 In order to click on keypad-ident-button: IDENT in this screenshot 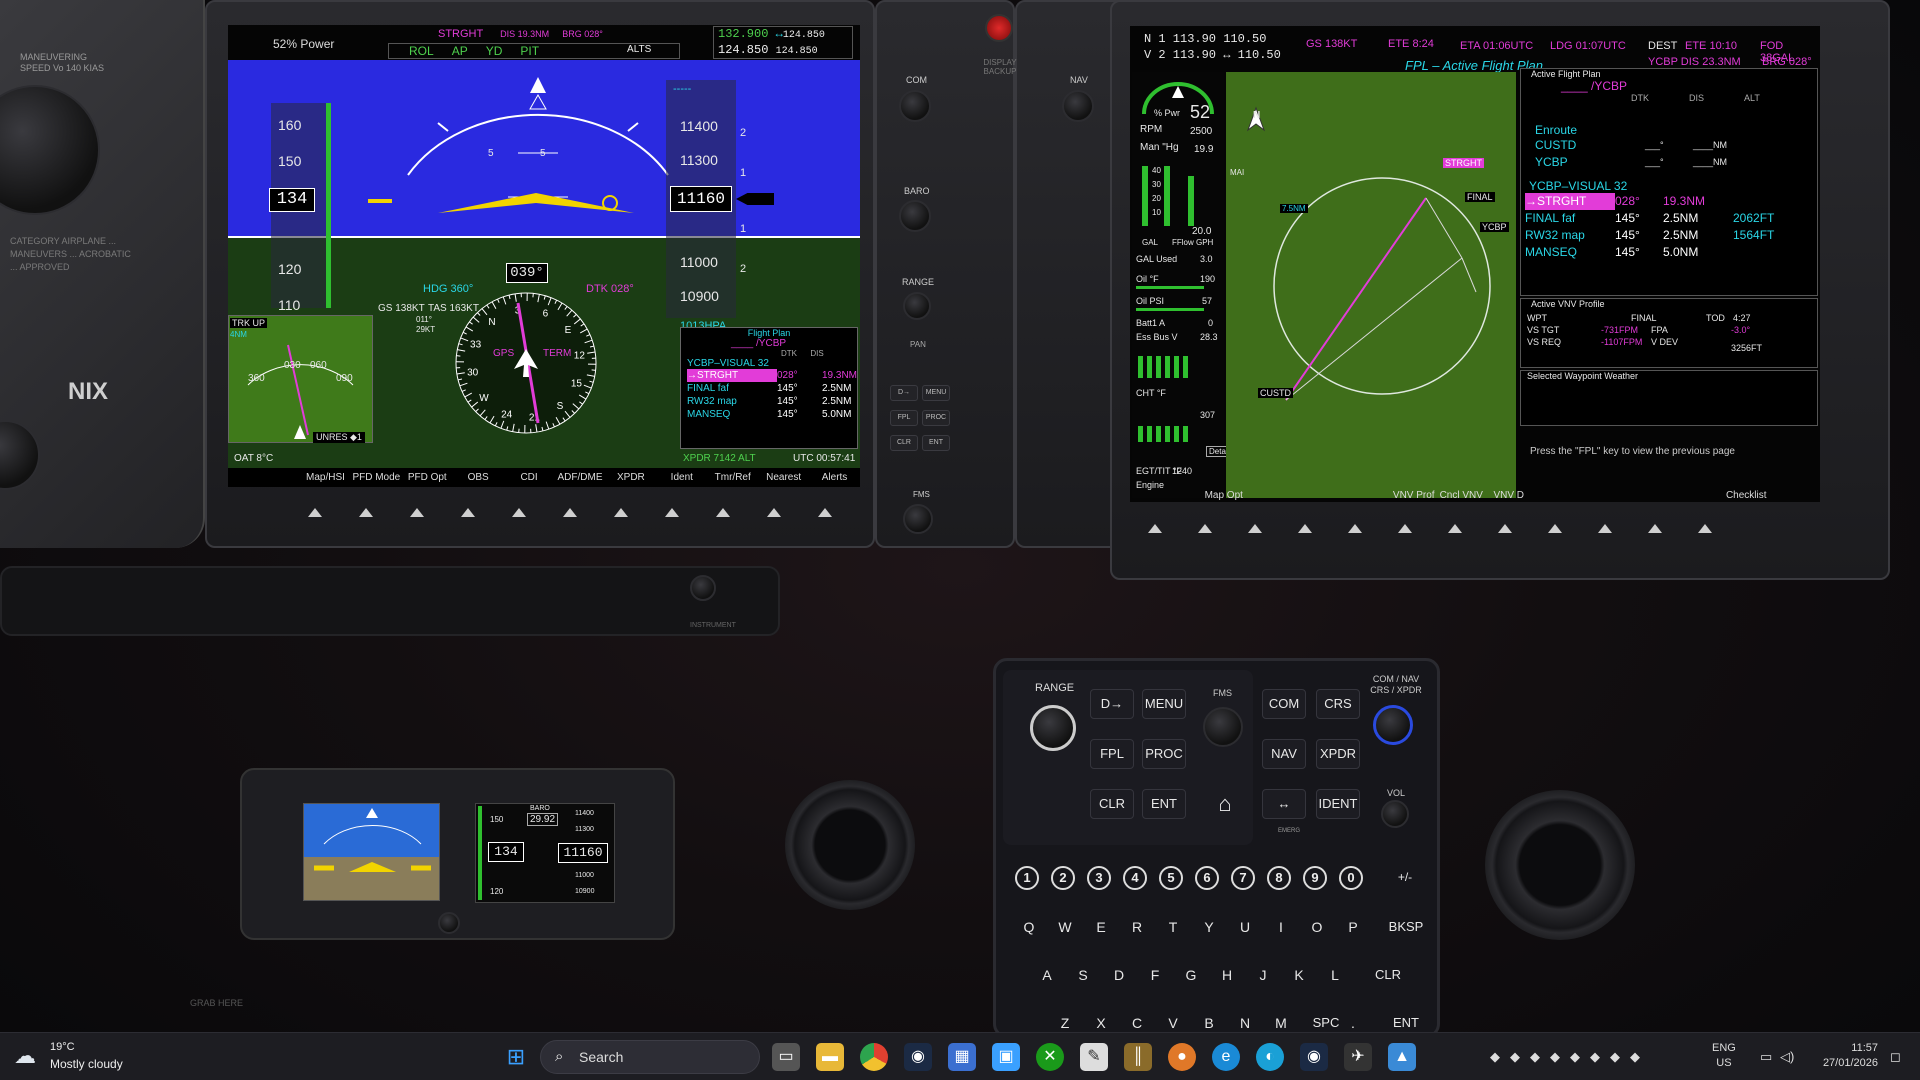, I will do `click(1338, 804)`.